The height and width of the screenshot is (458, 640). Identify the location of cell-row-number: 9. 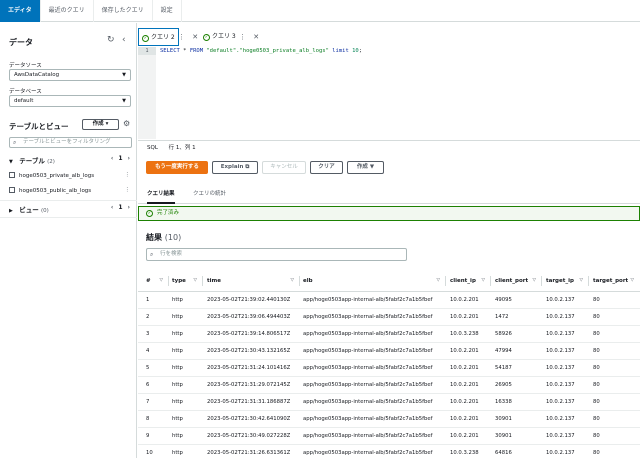
(148, 436).